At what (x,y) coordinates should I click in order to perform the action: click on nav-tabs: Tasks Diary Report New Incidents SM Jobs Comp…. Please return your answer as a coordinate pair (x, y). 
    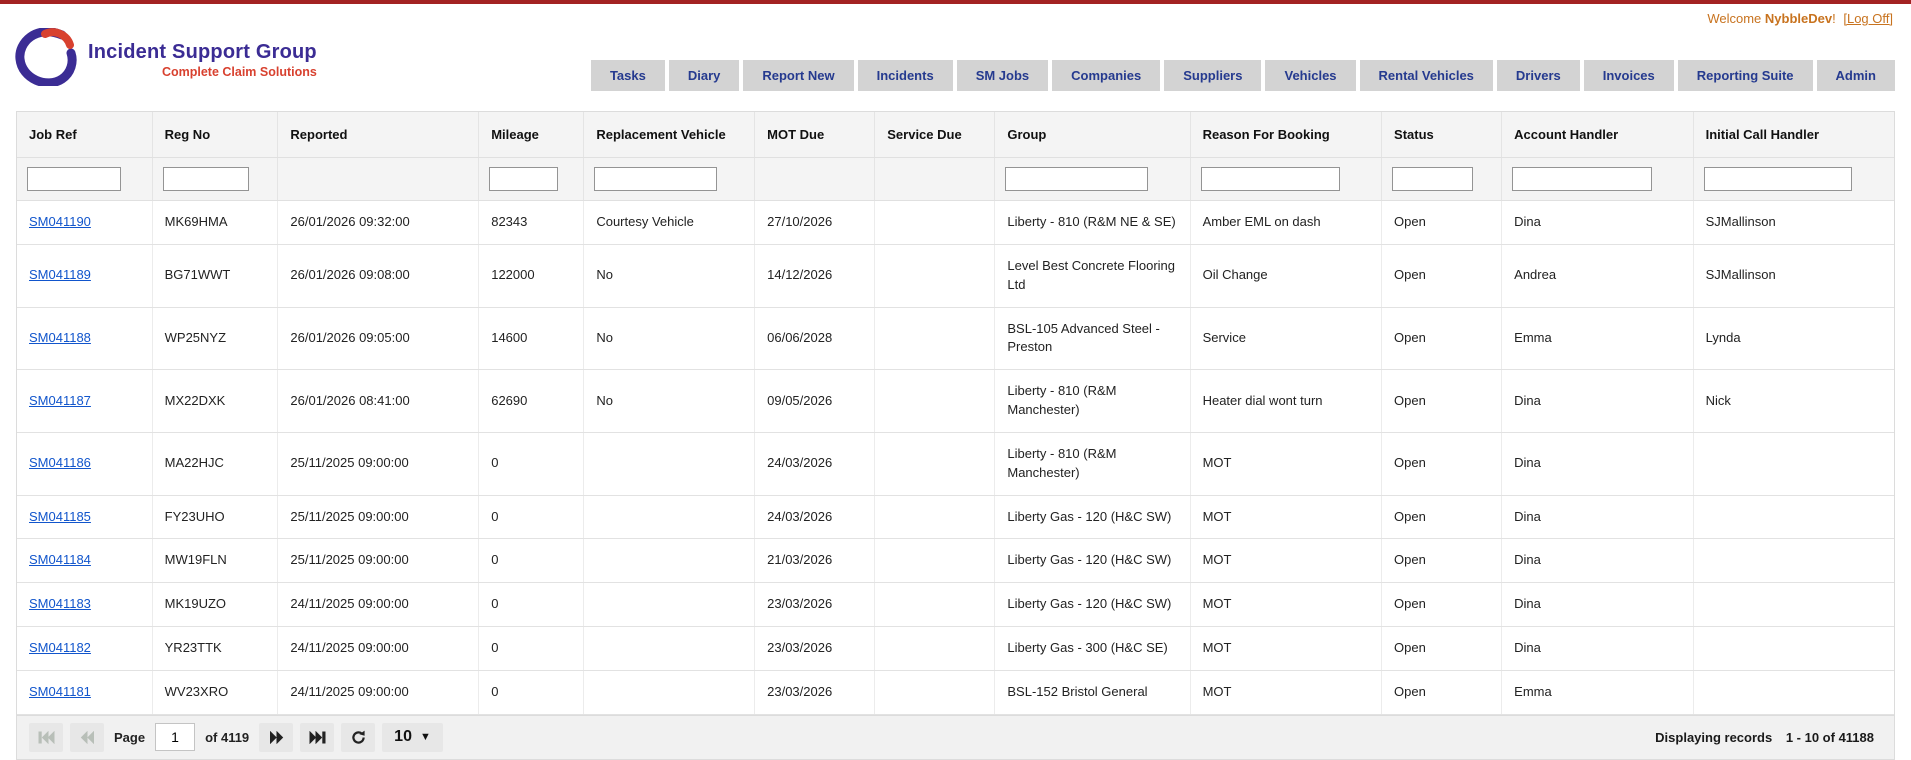
    Looking at the image, I should click on (1242, 75).